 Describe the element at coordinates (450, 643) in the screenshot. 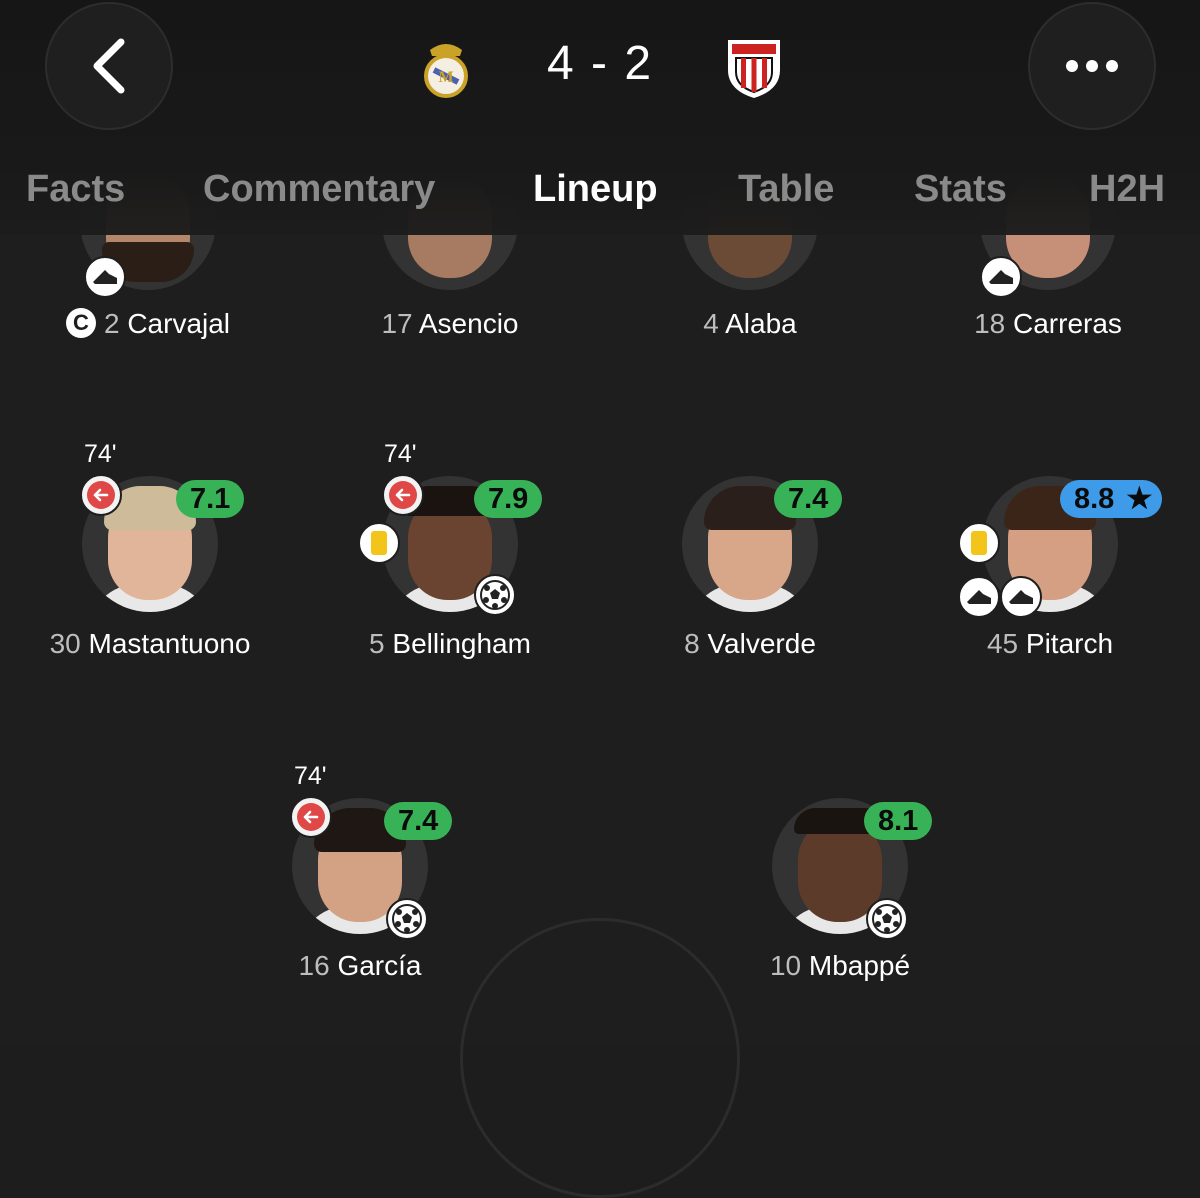

I see `player-name: 5 Bellingham` at that location.